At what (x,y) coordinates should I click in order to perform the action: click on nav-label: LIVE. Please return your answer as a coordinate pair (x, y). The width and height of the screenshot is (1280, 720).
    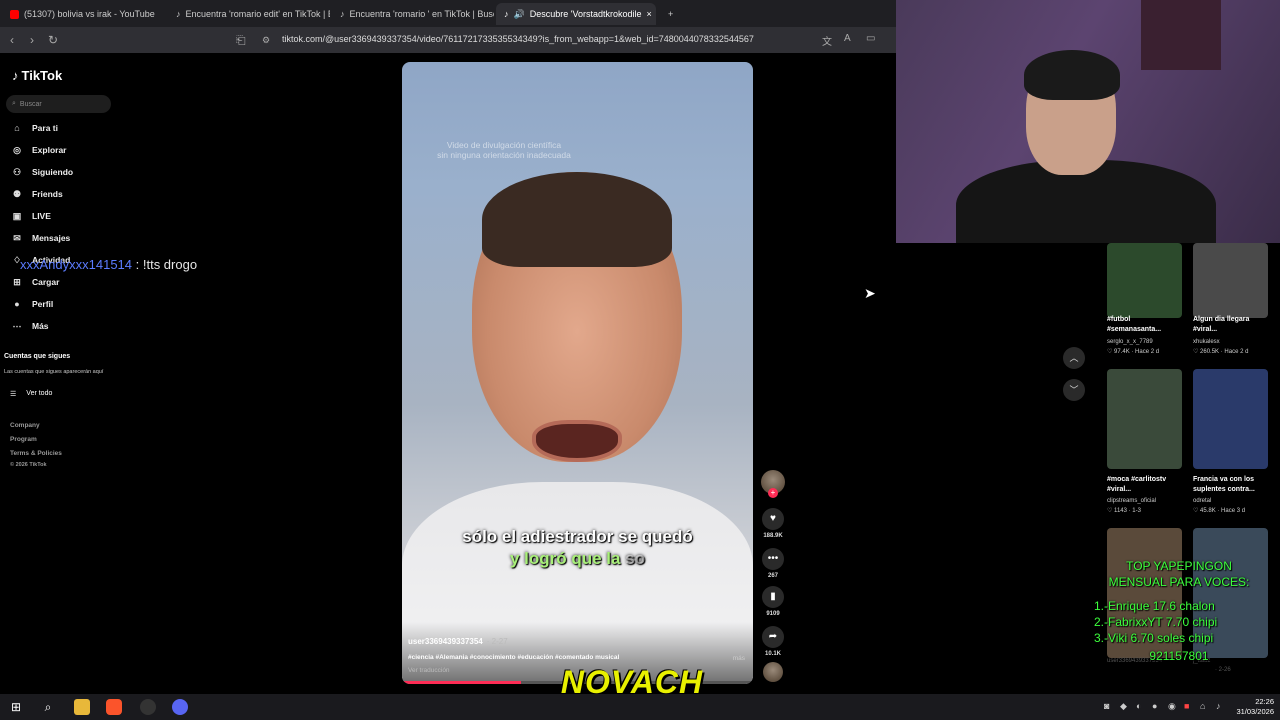
    Looking at the image, I should click on (41, 216).